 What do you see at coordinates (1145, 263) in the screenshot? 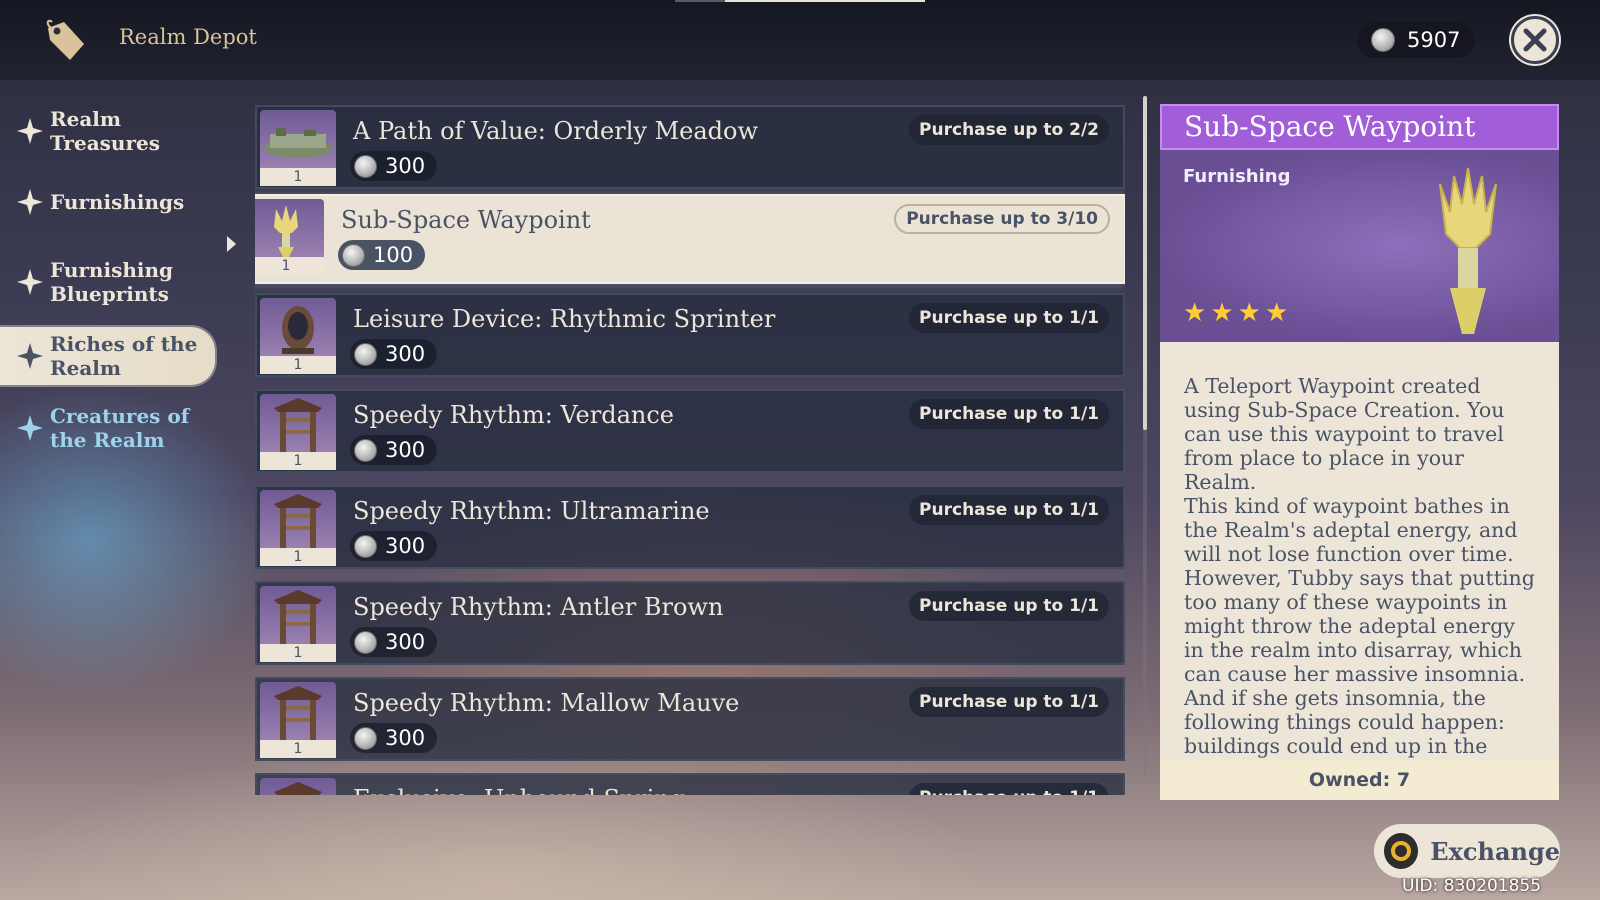
I see `list-scrollbar-thumb` at bounding box center [1145, 263].